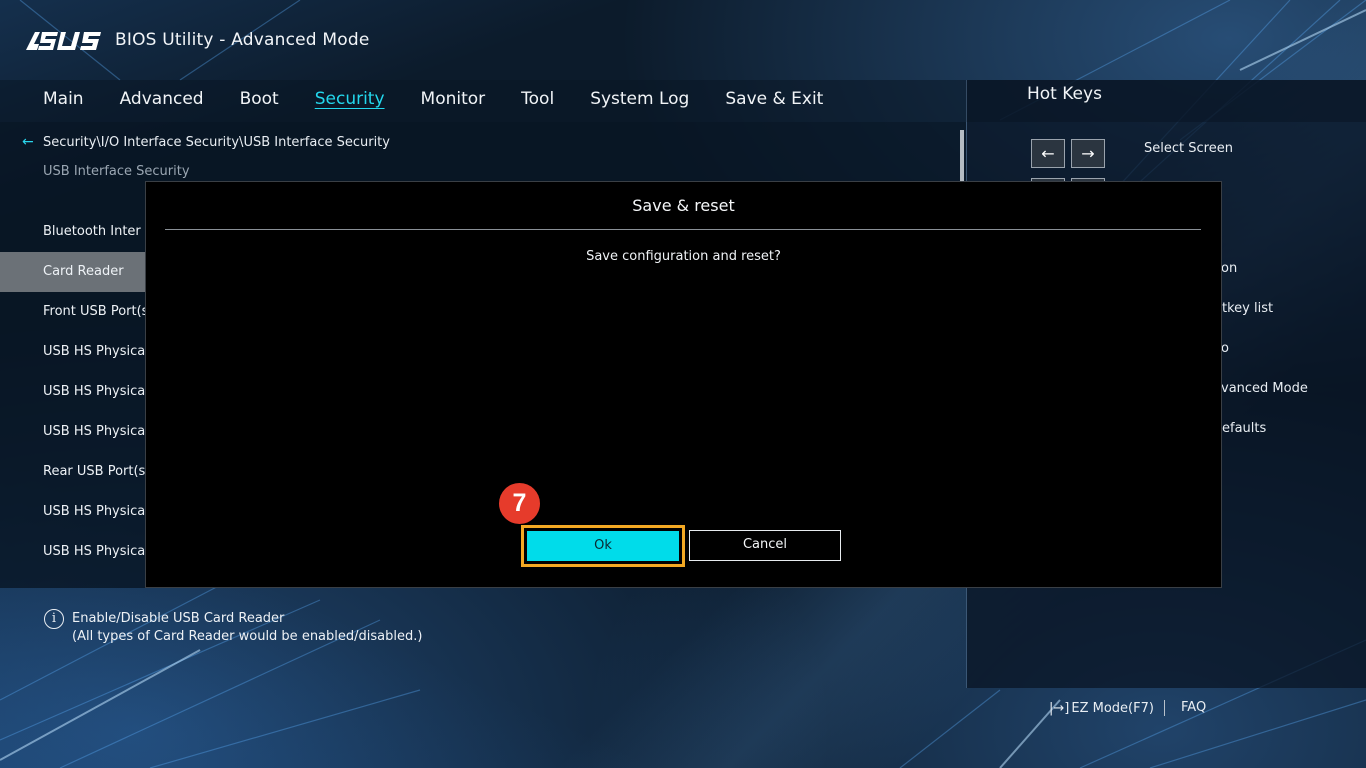 Image resolution: width=1366 pixels, height=768 pixels. What do you see at coordinates (1164, 708) in the screenshot?
I see `footer-divider` at bounding box center [1164, 708].